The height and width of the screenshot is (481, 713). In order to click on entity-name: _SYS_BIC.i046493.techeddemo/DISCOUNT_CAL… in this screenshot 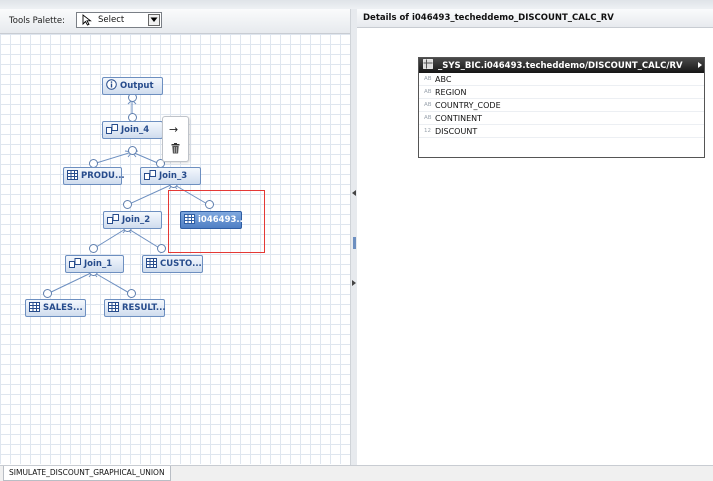, I will do `click(560, 65)`.